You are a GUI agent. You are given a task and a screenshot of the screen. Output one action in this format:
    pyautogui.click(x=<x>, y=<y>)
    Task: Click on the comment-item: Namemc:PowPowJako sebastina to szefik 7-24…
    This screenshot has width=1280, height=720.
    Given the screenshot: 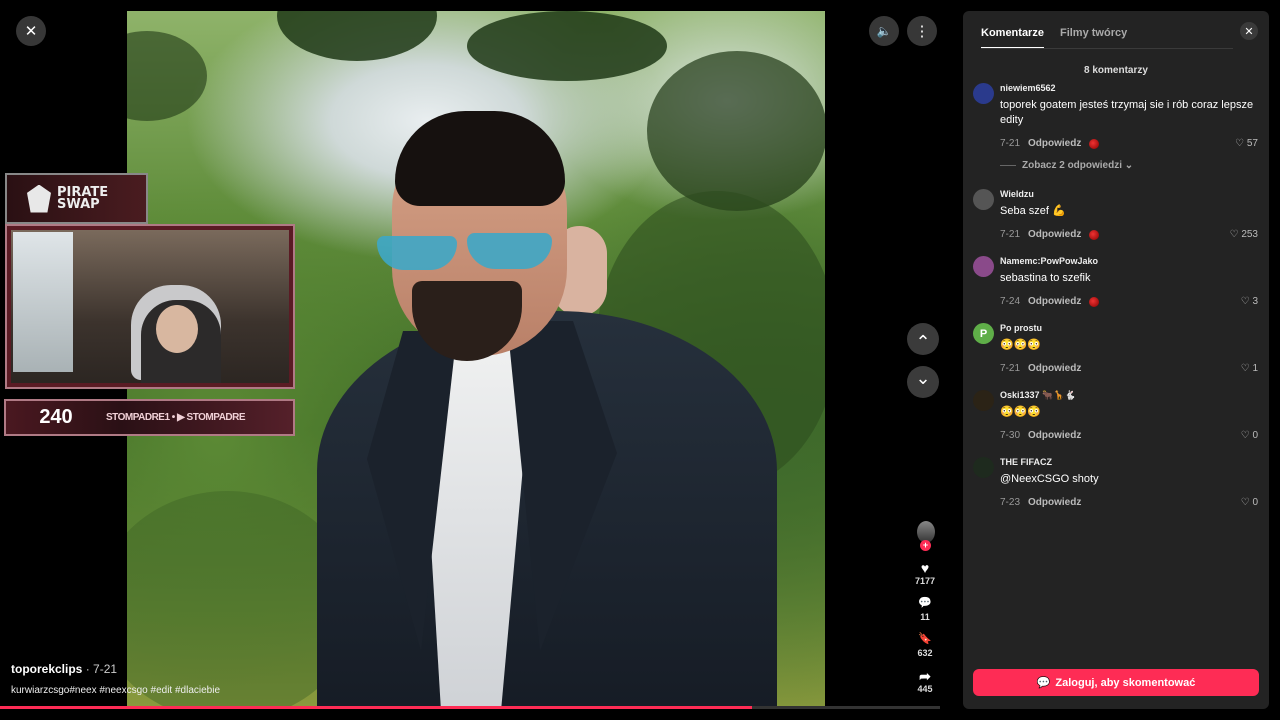 What is the action you would take?
    pyautogui.click(x=1118, y=284)
    